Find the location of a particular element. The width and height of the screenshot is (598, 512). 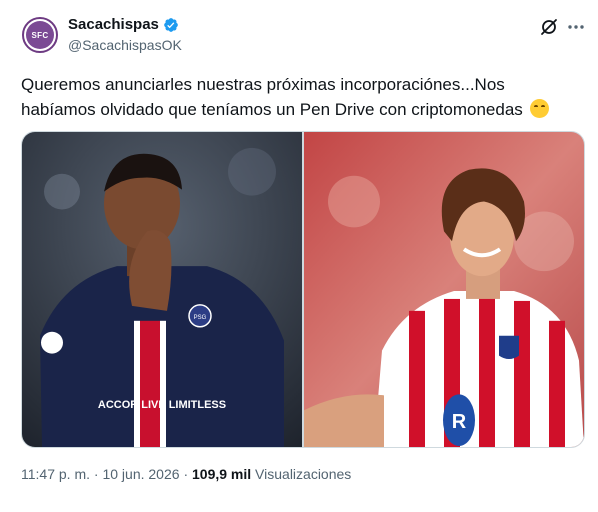

avatar-logo: SFC is located at coordinates (40, 35).